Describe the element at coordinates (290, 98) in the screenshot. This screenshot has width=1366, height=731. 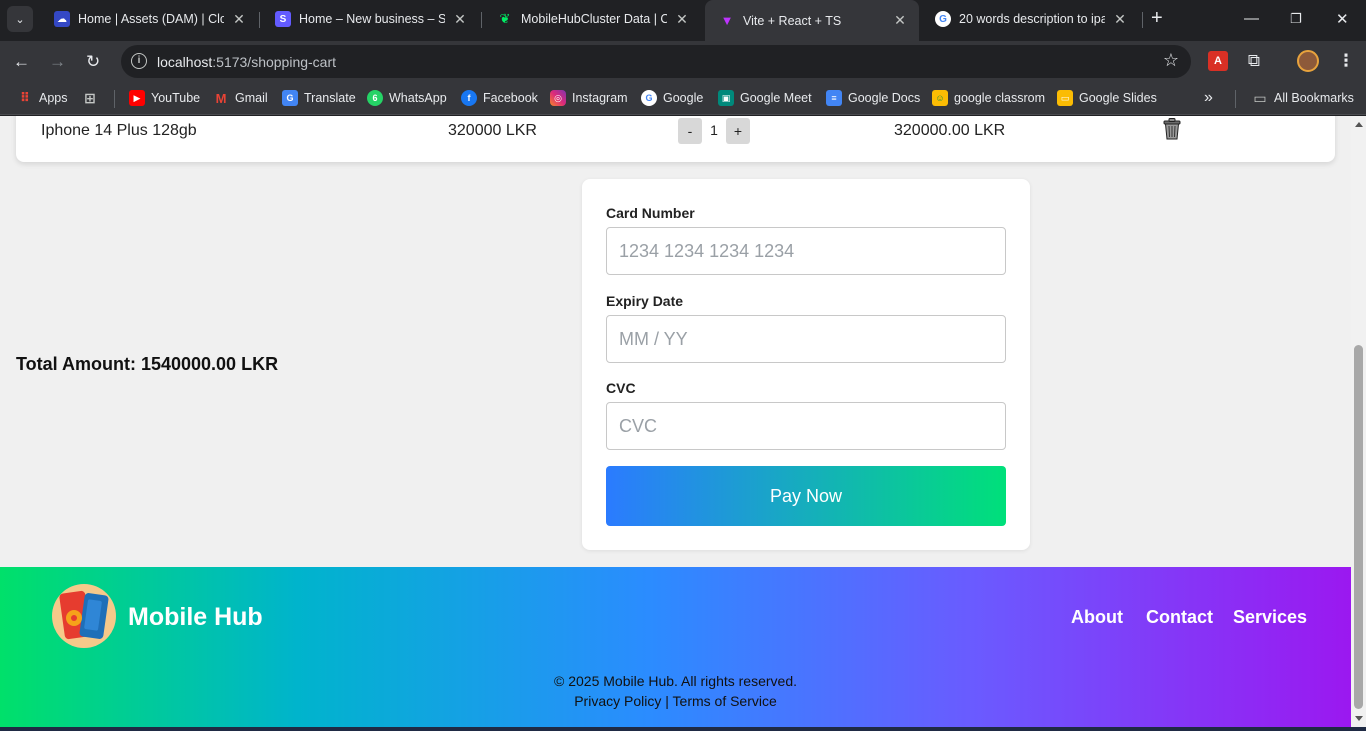
I see `translate-icon: G` at that location.